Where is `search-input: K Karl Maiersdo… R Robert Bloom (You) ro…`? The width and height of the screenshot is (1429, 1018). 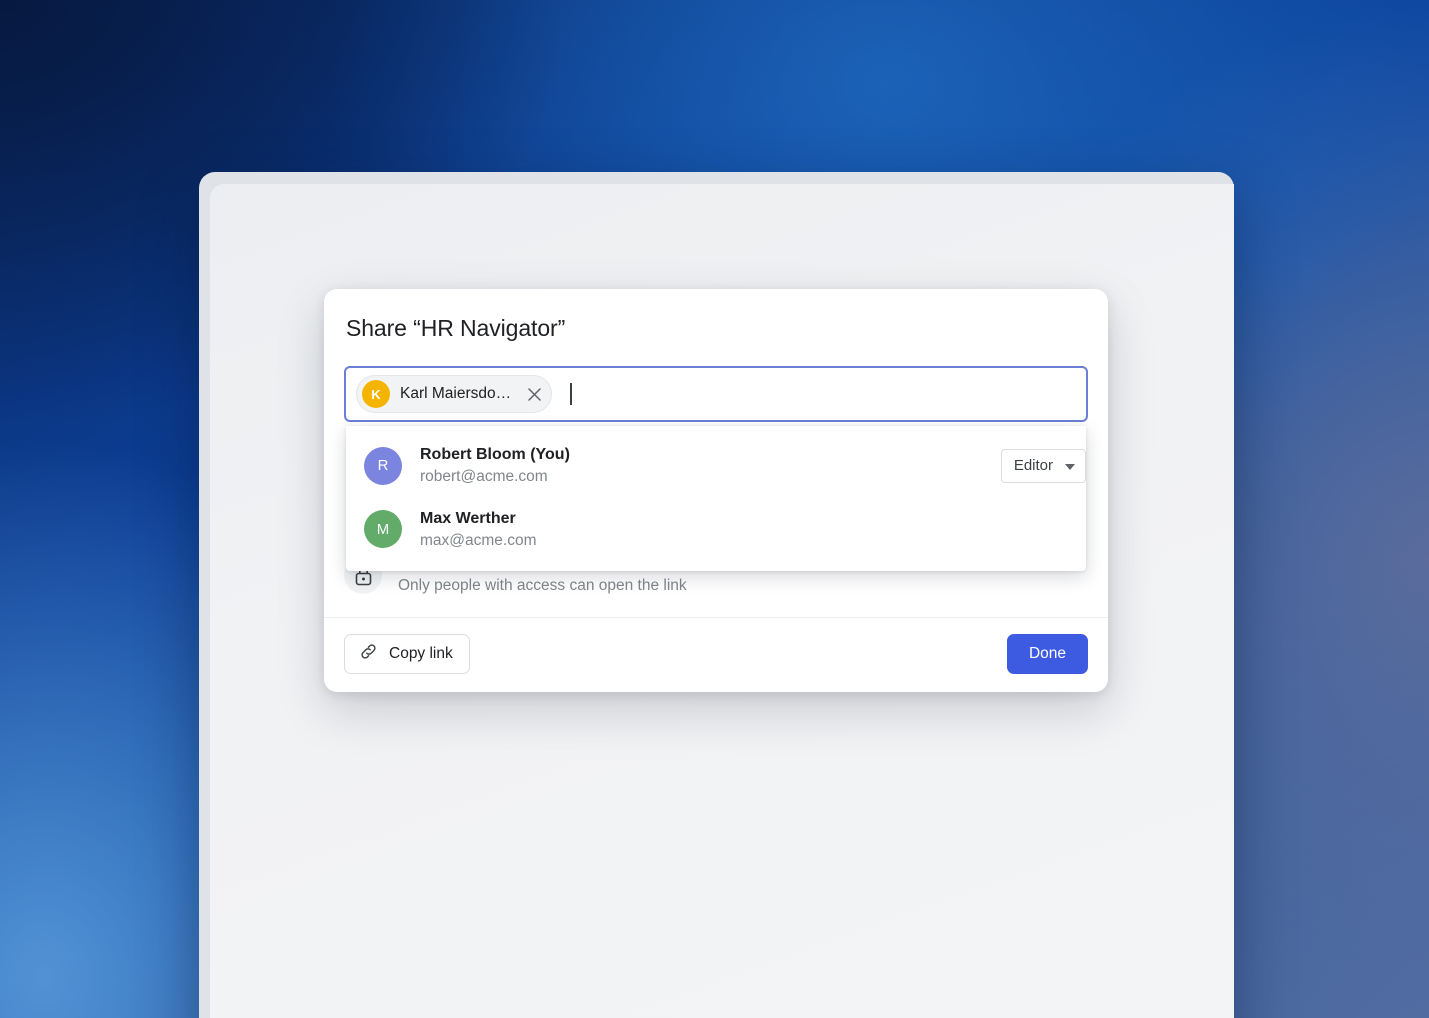 search-input: K Karl Maiersdo… R Robert Bloom (You) ro… is located at coordinates (716, 469).